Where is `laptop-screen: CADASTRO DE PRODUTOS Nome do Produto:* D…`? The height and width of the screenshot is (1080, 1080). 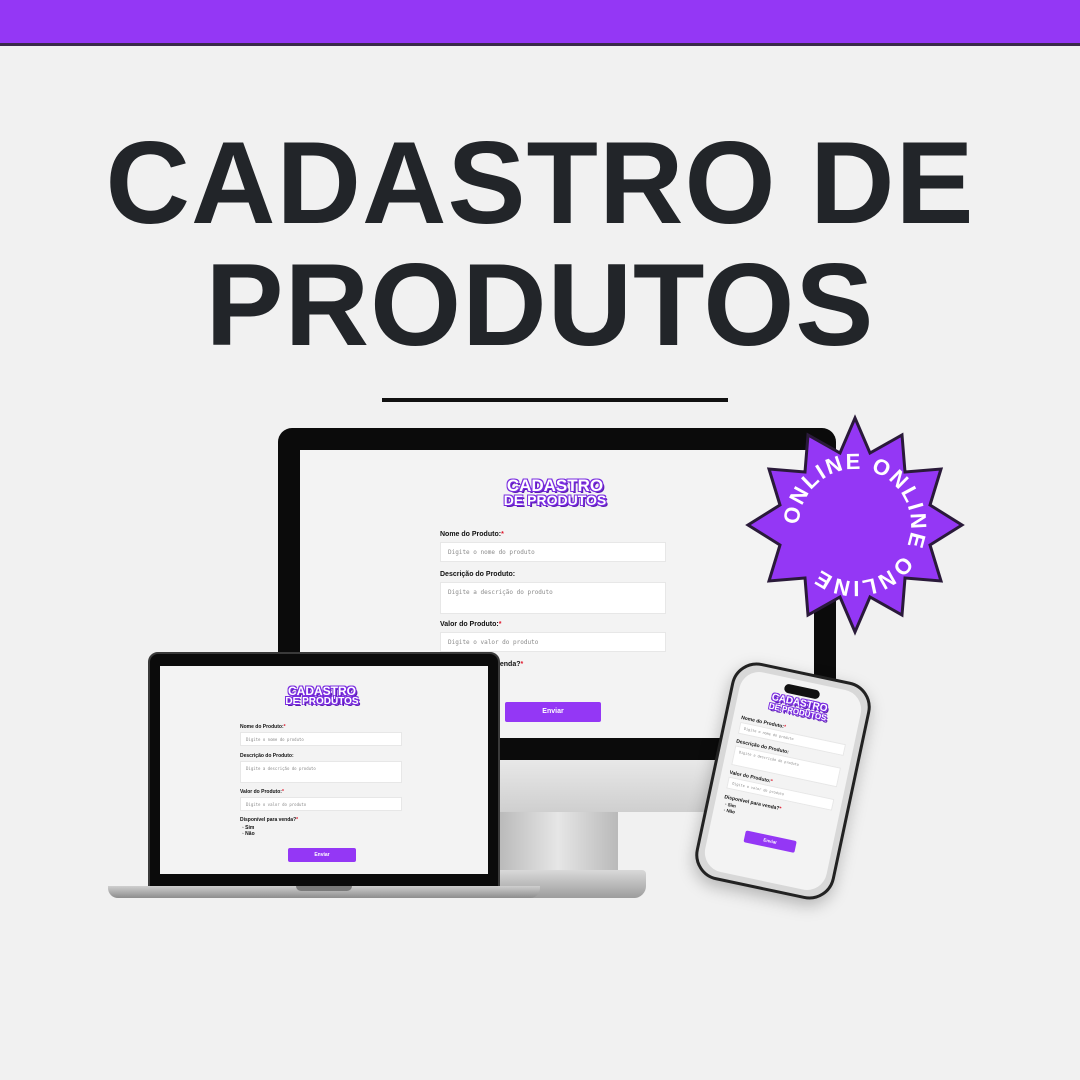
laptop-screen: CADASTRO DE PRODUTOS Nome do Produto:* D… is located at coordinates (324, 770).